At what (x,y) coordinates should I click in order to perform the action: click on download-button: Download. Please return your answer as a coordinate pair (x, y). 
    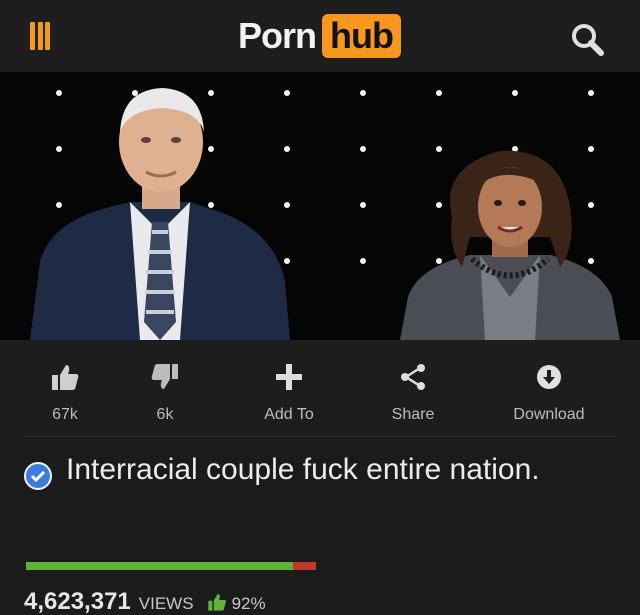
    Looking at the image, I should click on (549, 392).